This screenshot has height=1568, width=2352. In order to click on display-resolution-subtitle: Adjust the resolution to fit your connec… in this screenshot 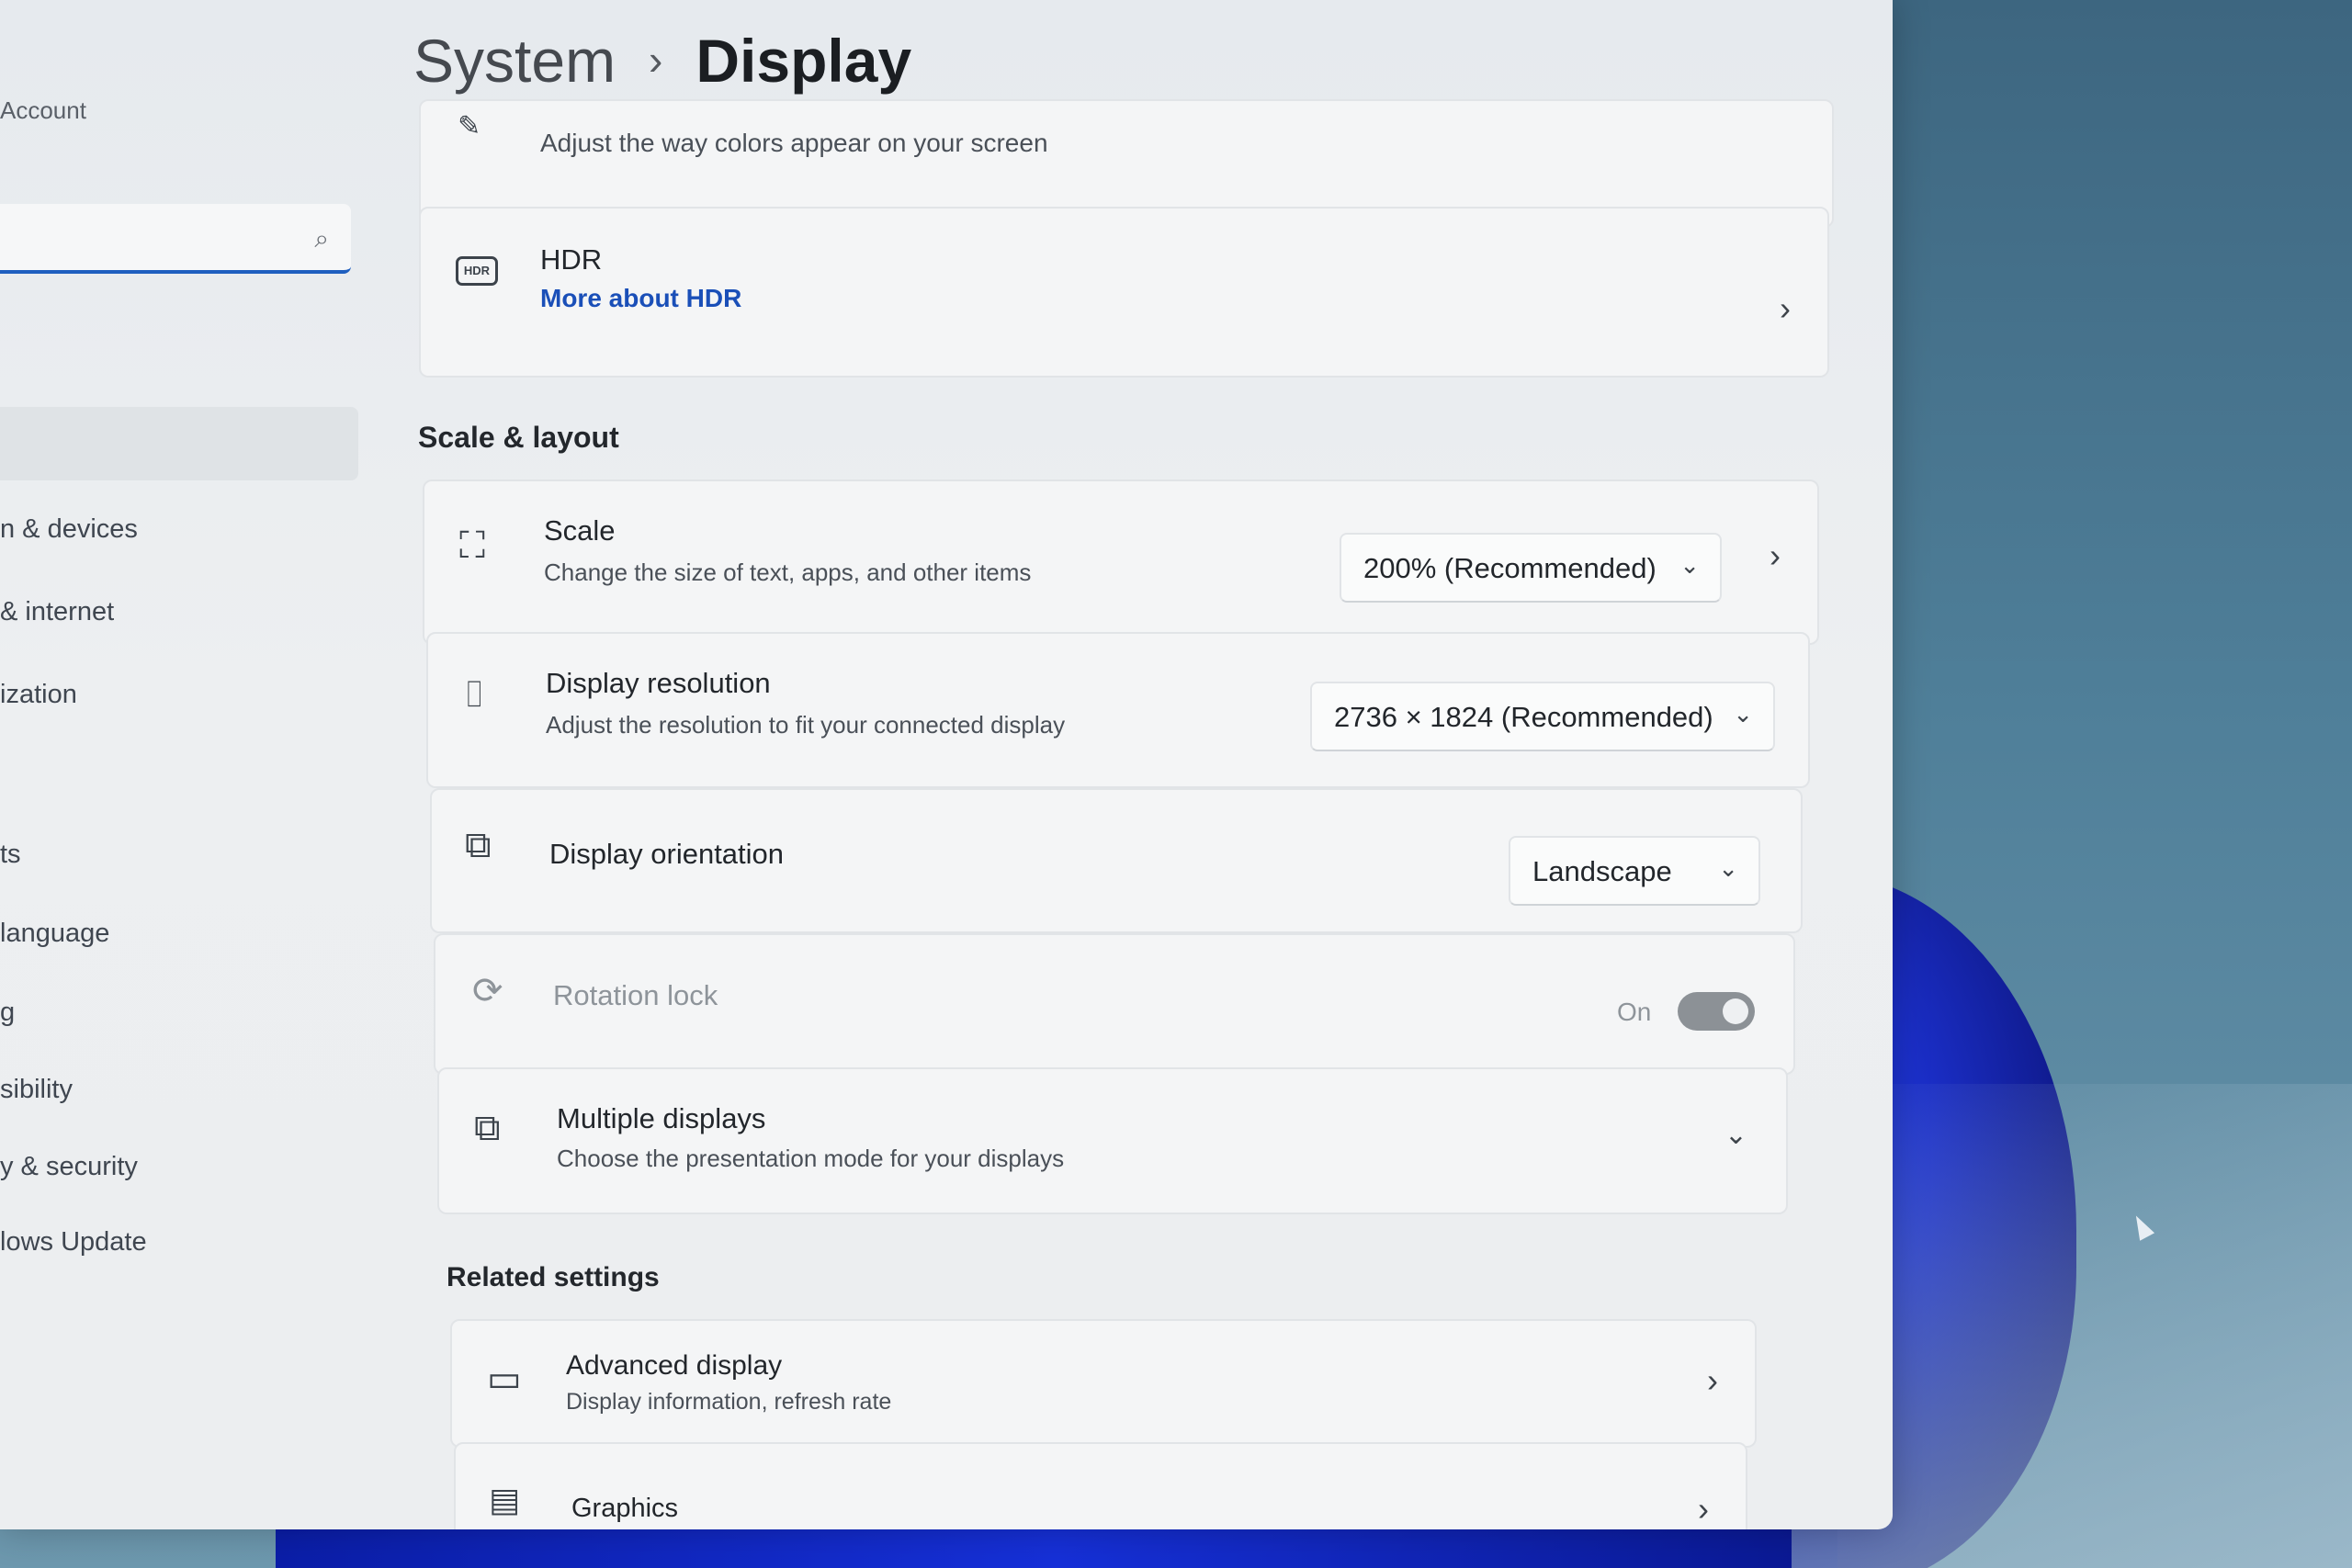, I will do `click(806, 725)`.